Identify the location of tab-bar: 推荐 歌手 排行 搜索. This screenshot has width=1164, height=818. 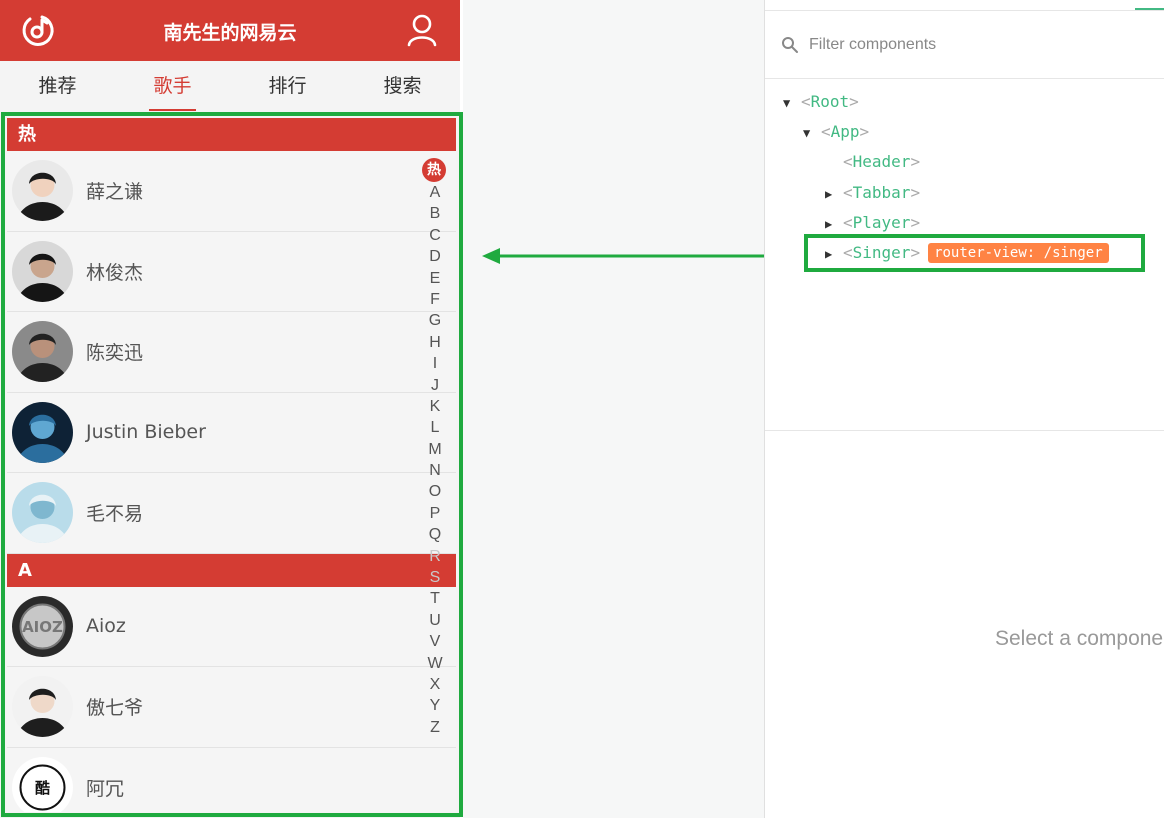
(230, 86).